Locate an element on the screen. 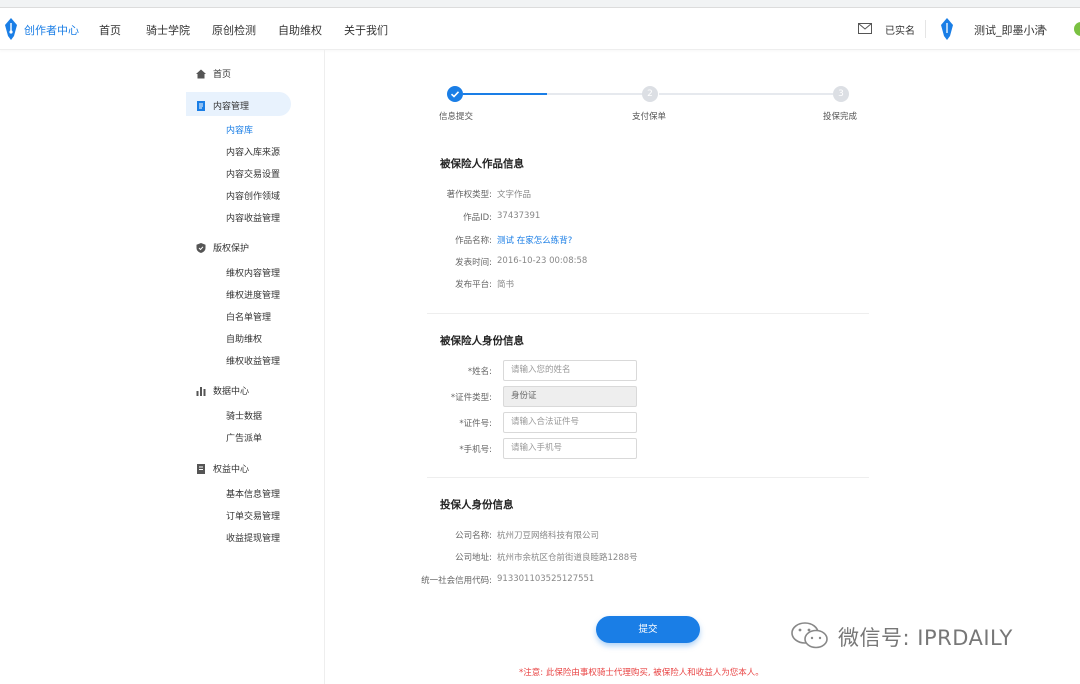 Image resolution: width=1080 pixels, height=684 pixels. company-address-value: 杭州市余杭区仓前街道良睦路1288号 is located at coordinates (567, 558).